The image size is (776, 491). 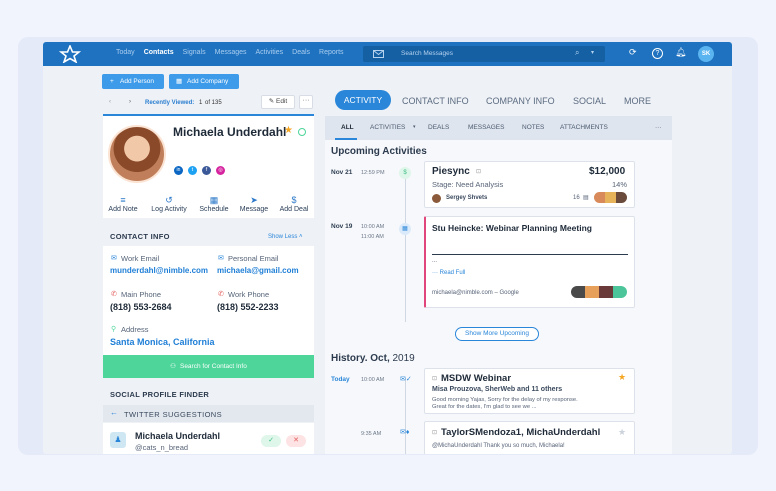 I want to click on star-outline-icon: ★, so click(x=622, y=432).